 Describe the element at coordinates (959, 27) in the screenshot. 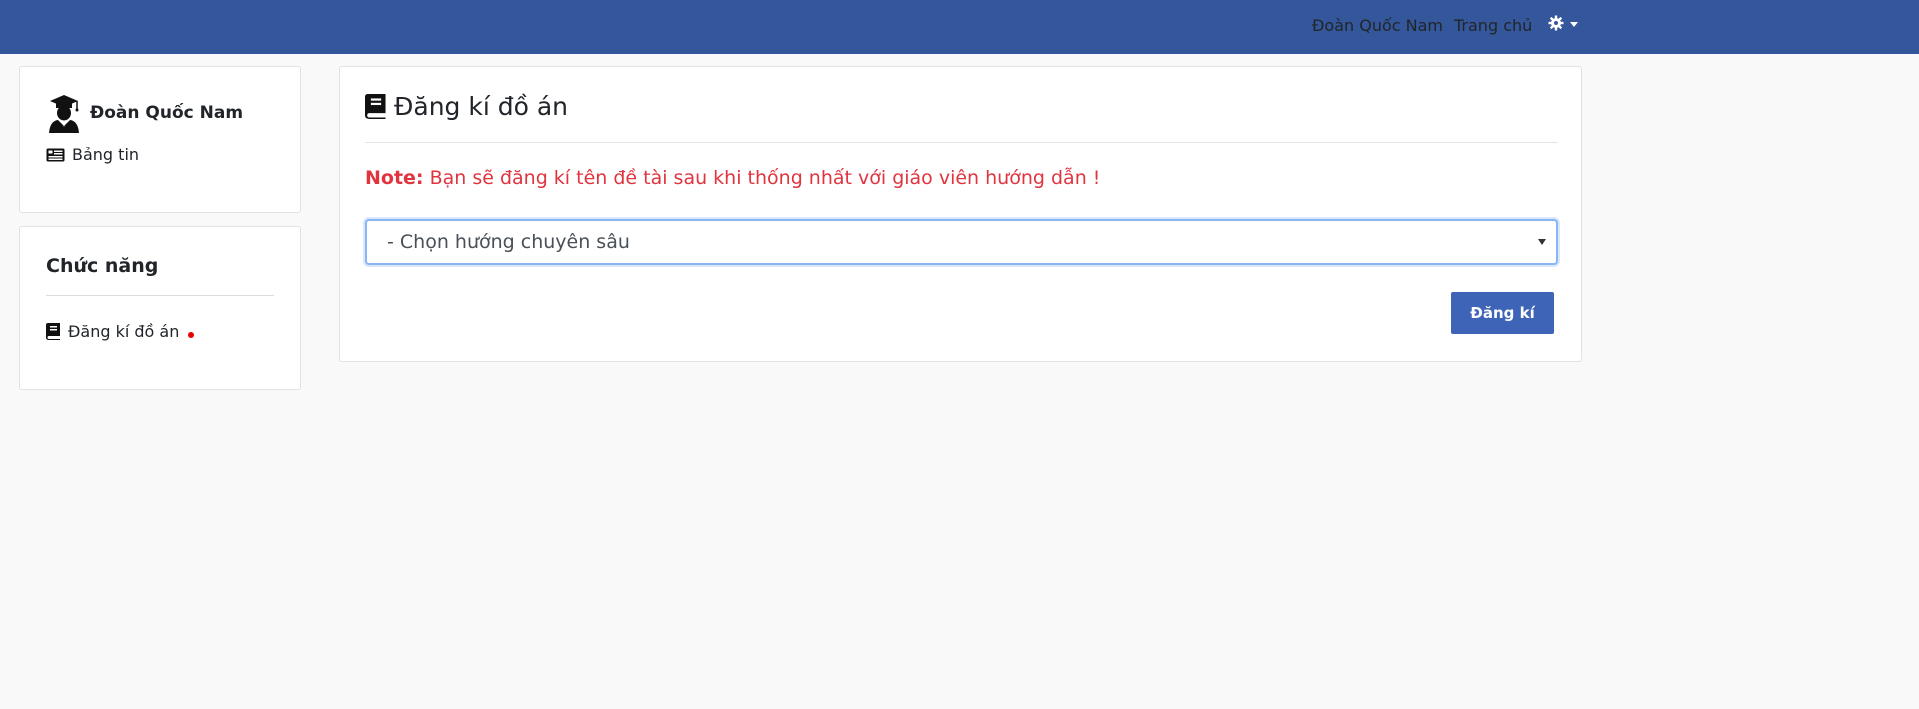

I see `top-navbar: Đoàn Quốc Nam Trang chủ` at that location.